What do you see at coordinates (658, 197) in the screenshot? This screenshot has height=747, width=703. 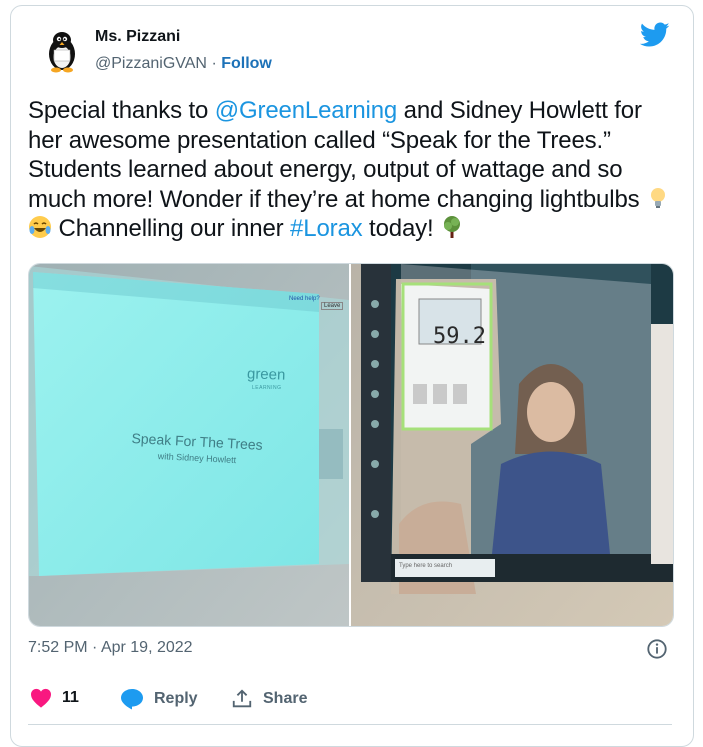 I see `lightbulb-emoji-icon` at bounding box center [658, 197].